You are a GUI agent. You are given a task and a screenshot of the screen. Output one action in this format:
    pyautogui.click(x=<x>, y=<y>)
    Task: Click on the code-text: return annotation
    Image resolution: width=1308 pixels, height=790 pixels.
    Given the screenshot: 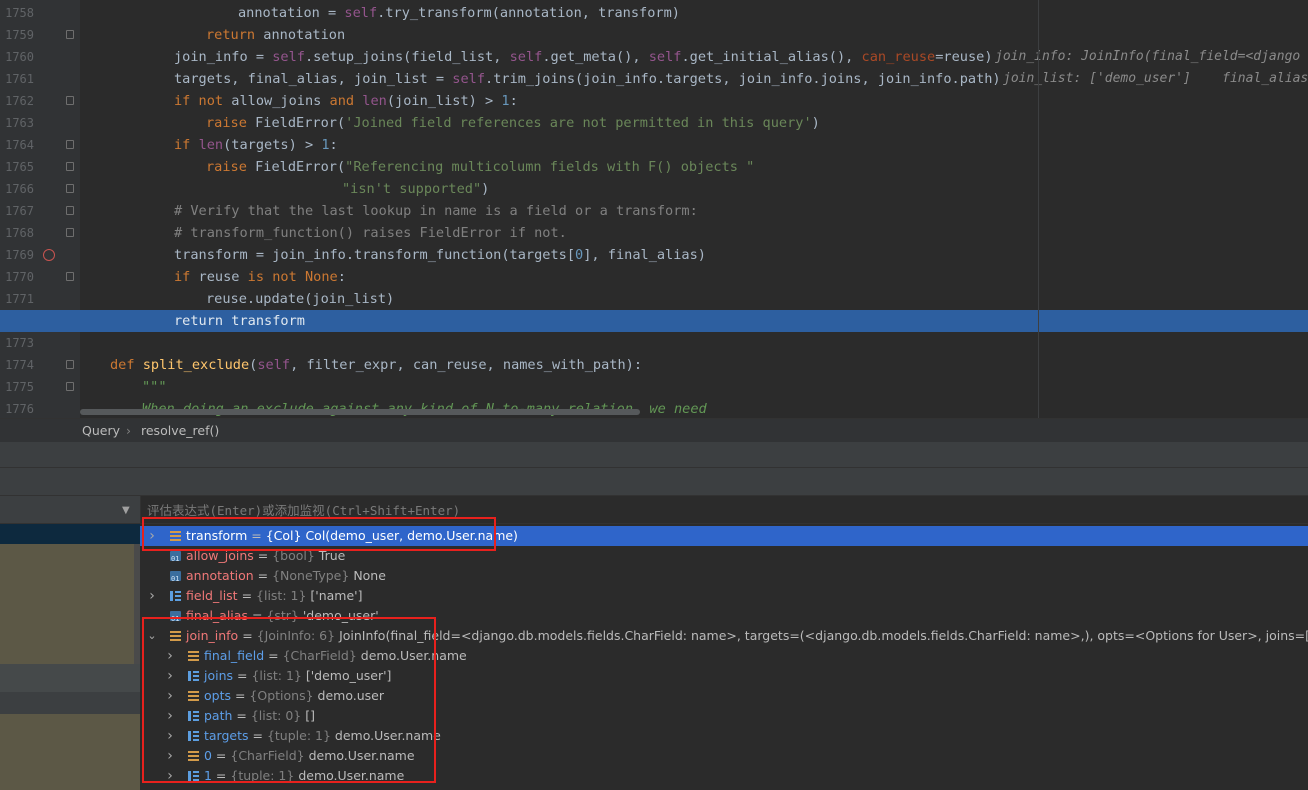 What is the action you would take?
    pyautogui.click(x=276, y=35)
    